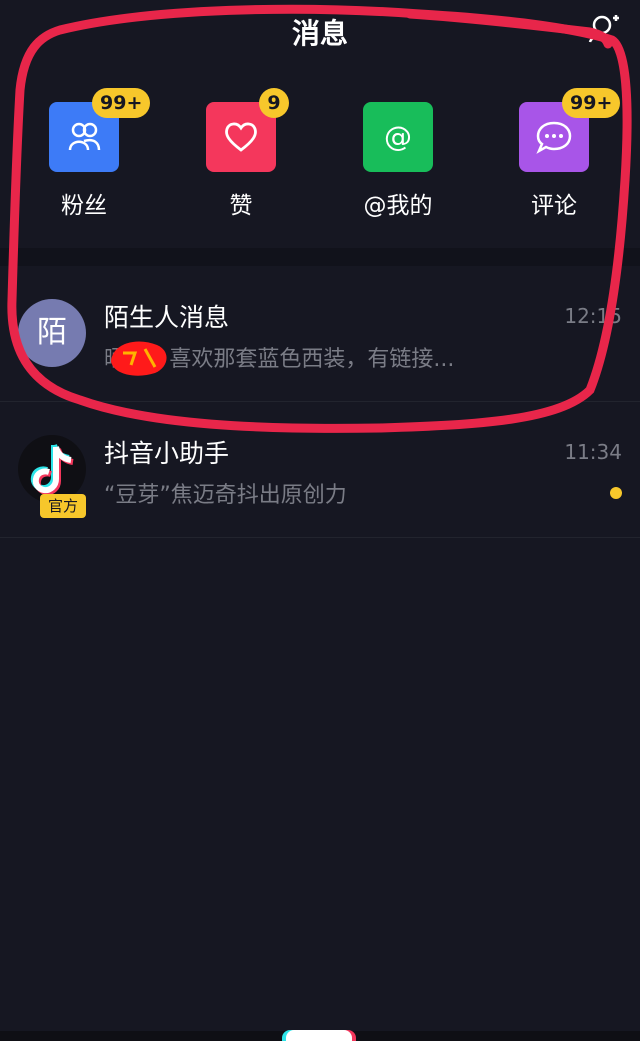 This screenshot has width=640, height=1041. I want to click on at-icon: @, so click(398, 137).